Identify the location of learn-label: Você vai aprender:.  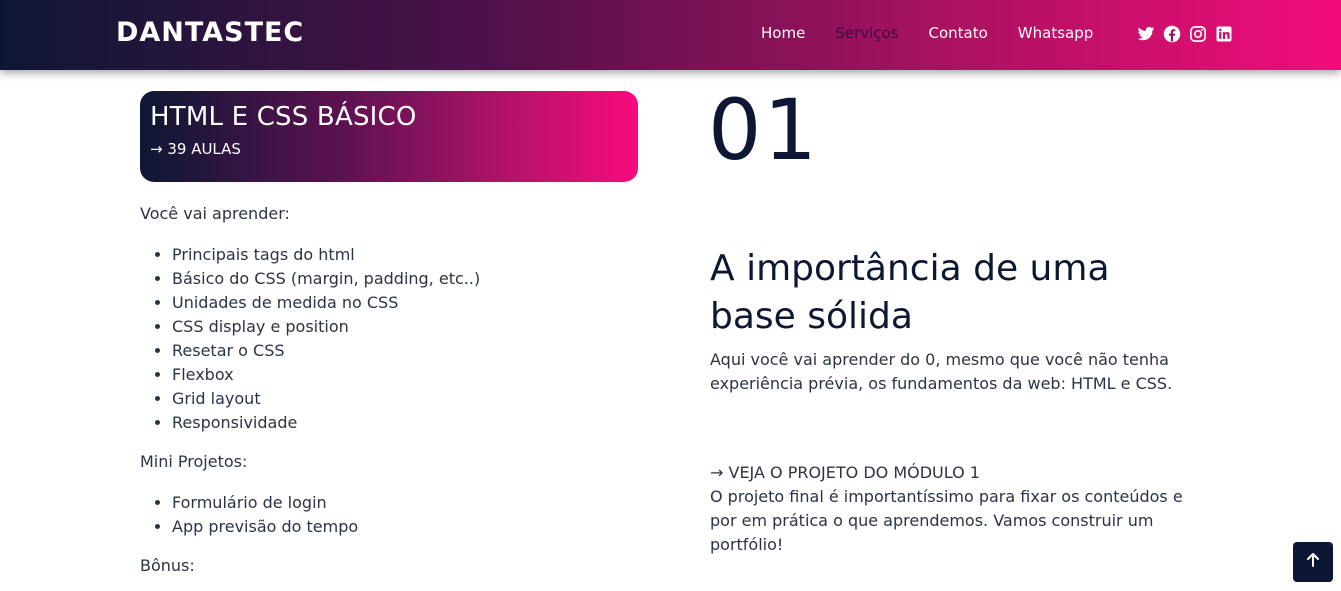
(215, 213).